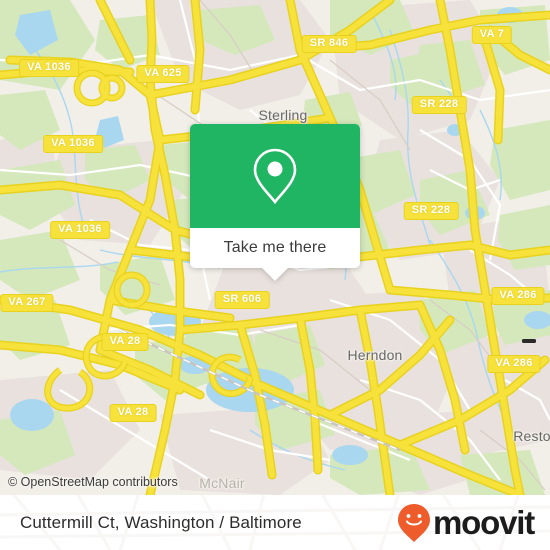  I want to click on location-callout-card: Take me there, so click(275, 202).